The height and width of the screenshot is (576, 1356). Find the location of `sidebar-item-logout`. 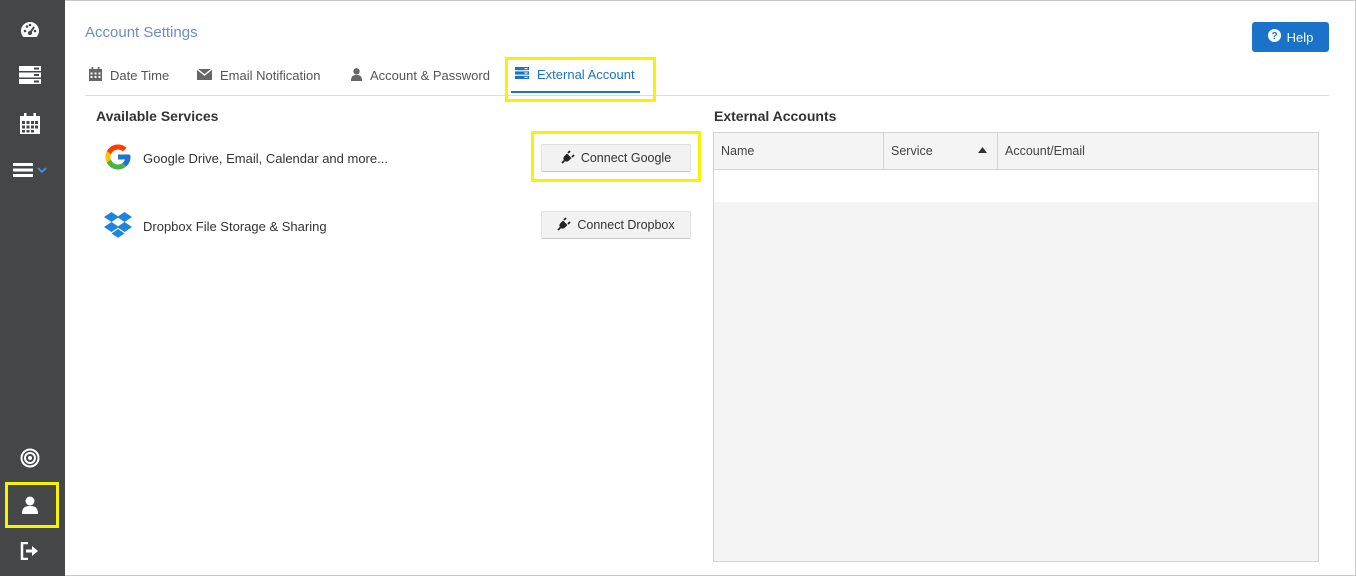

sidebar-item-logout is located at coordinates (30, 551).